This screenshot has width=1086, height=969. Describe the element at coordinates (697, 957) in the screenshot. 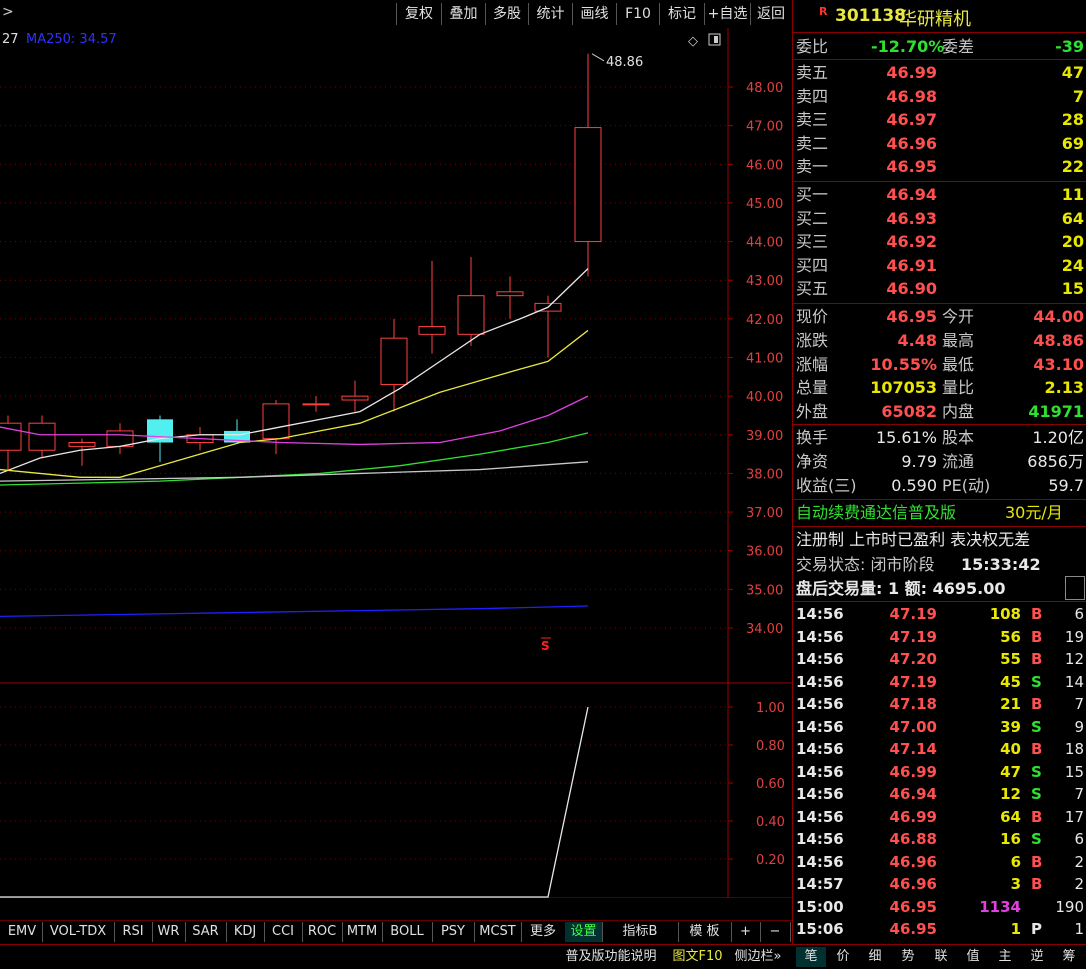

I see `statusbar-button: 图文F10` at that location.